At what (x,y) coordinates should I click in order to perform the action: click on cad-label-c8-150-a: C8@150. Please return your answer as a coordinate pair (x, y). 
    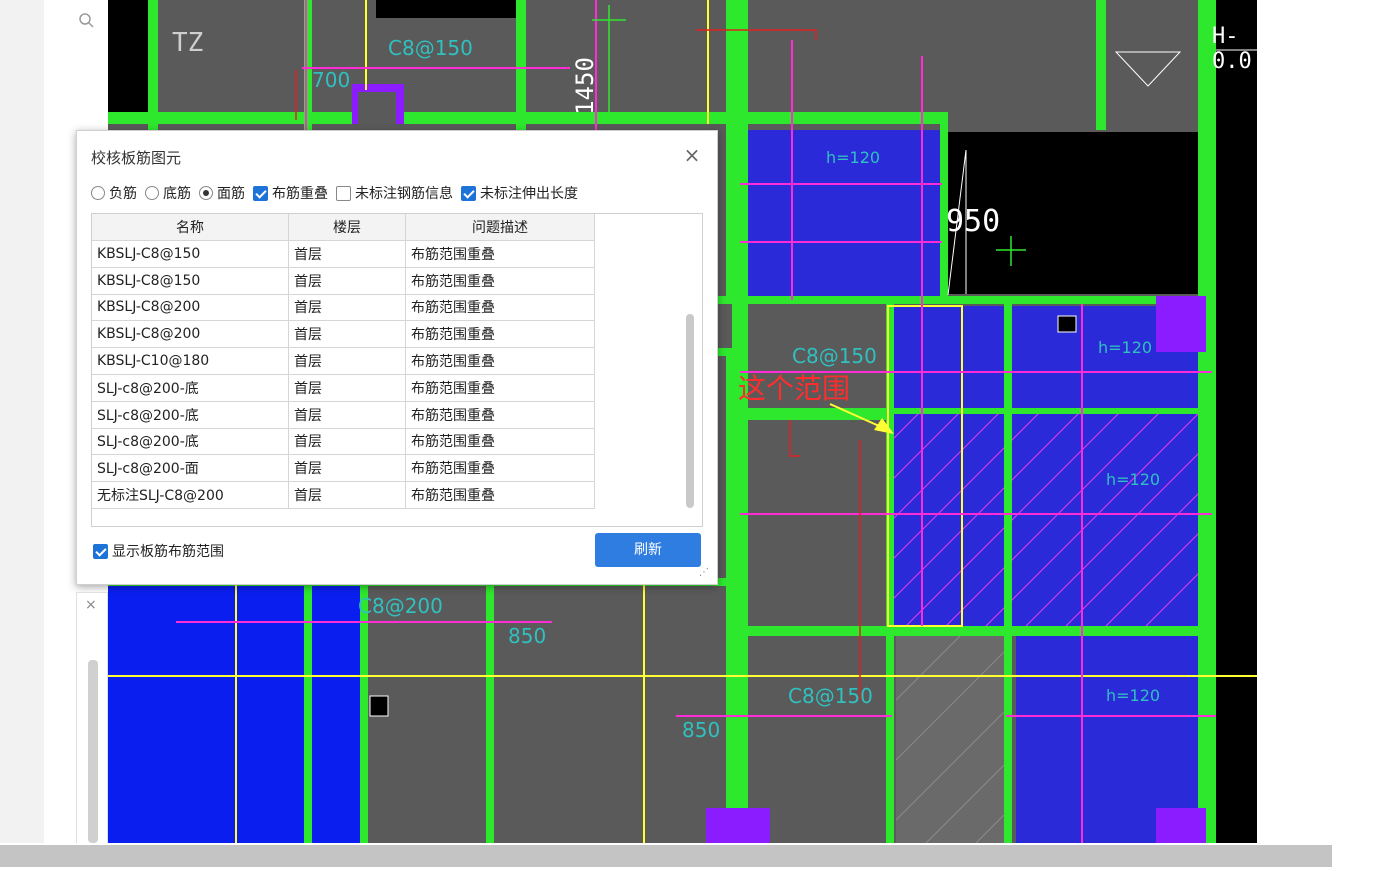
    Looking at the image, I should click on (430, 48).